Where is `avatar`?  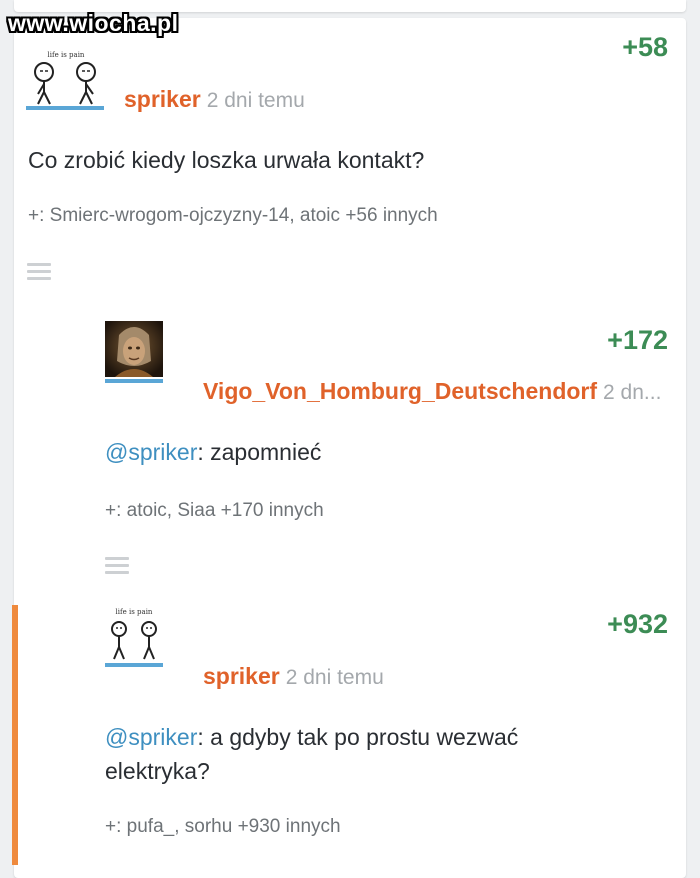 avatar is located at coordinates (134, 352).